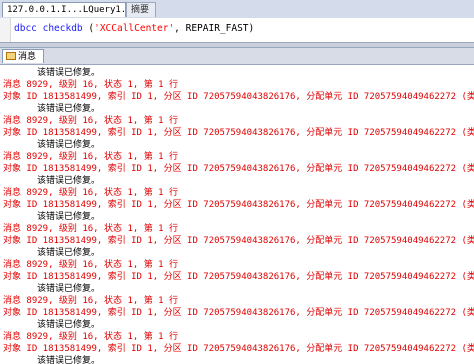 The image size is (474, 364). Describe the element at coordinates (48, 28) in the screenshot. I see `keyword-dbcc-checkdb: dbcc checkdb` at that location.